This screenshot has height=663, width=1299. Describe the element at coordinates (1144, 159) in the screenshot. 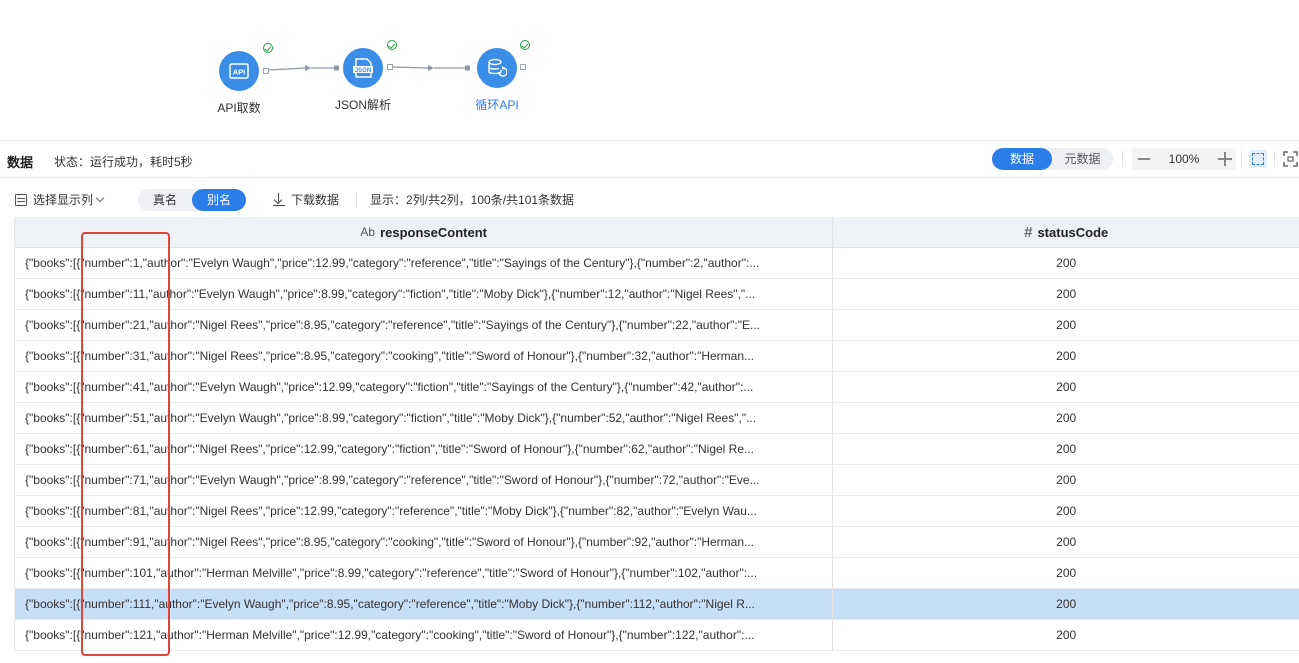

I see `zoom-out-icon` at that location.